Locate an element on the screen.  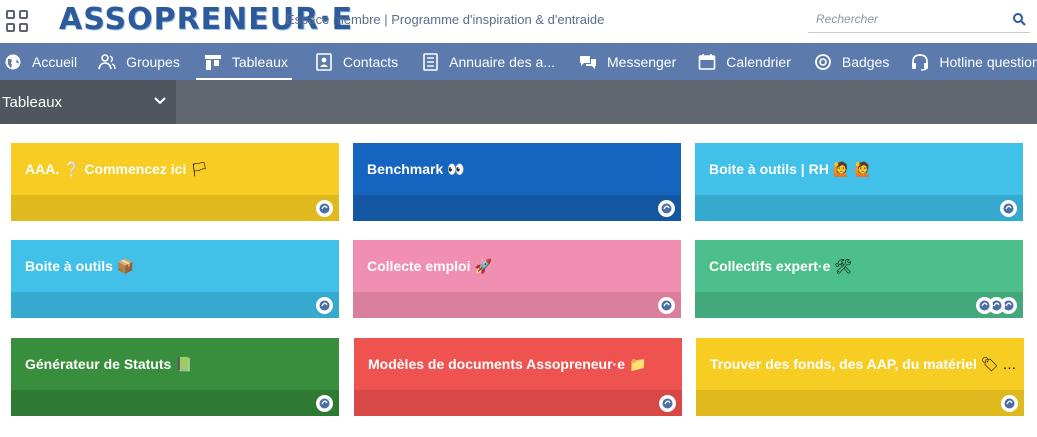
nav-label: Contacts is located at coordinates (370, 61).